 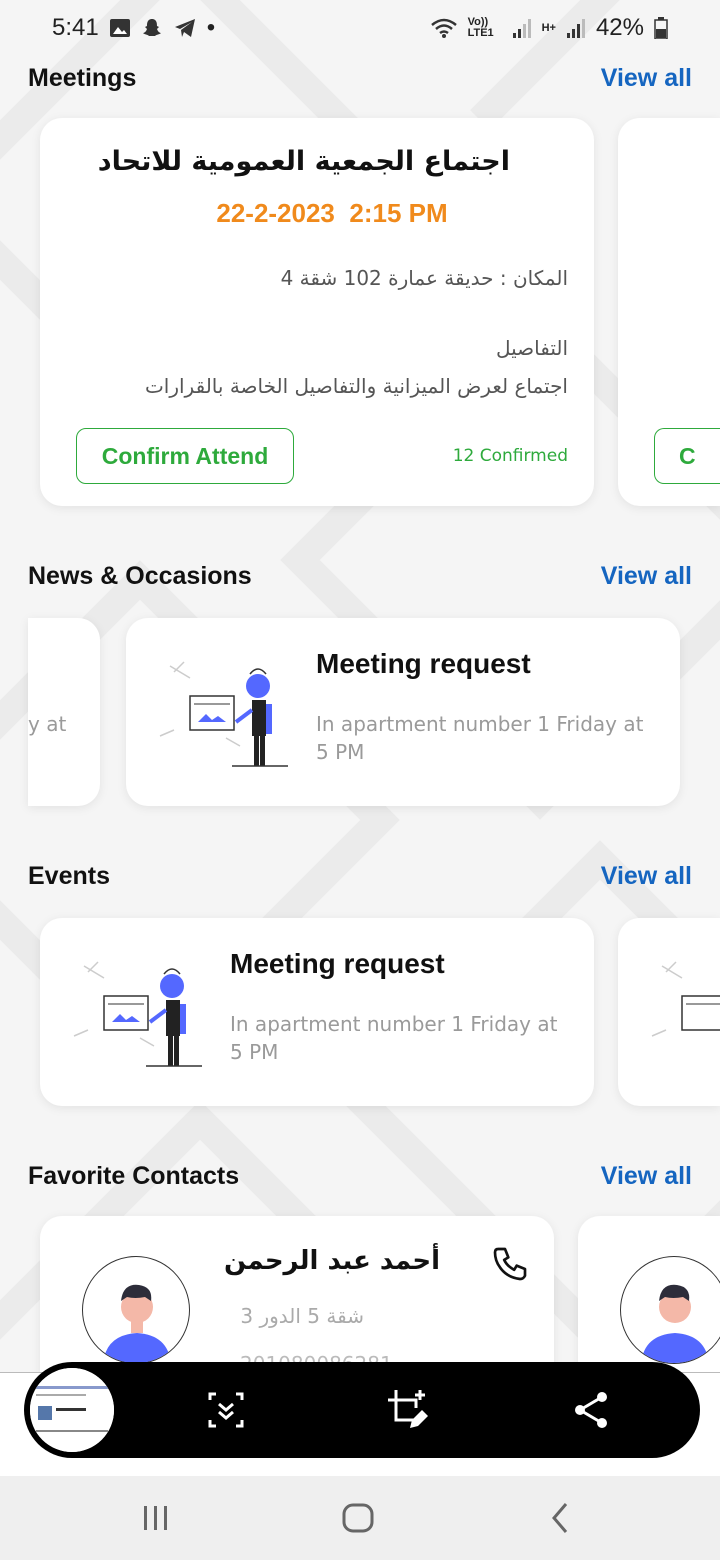 What do you see at coordinates (646, 876) in the screenshot?
I see `events-view-all-link: View all` at bounding box center [646, 876].